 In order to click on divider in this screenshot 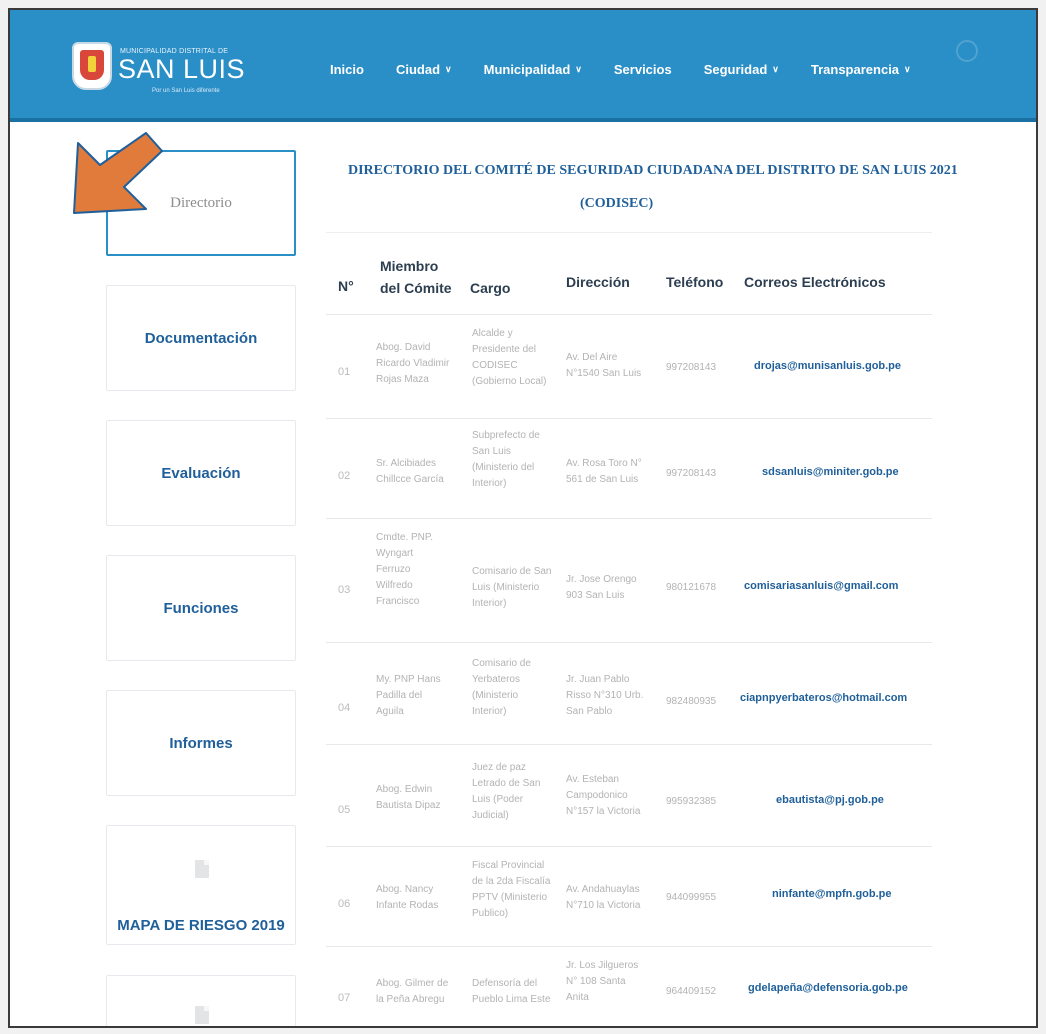, I will do `click(629, 232)`.